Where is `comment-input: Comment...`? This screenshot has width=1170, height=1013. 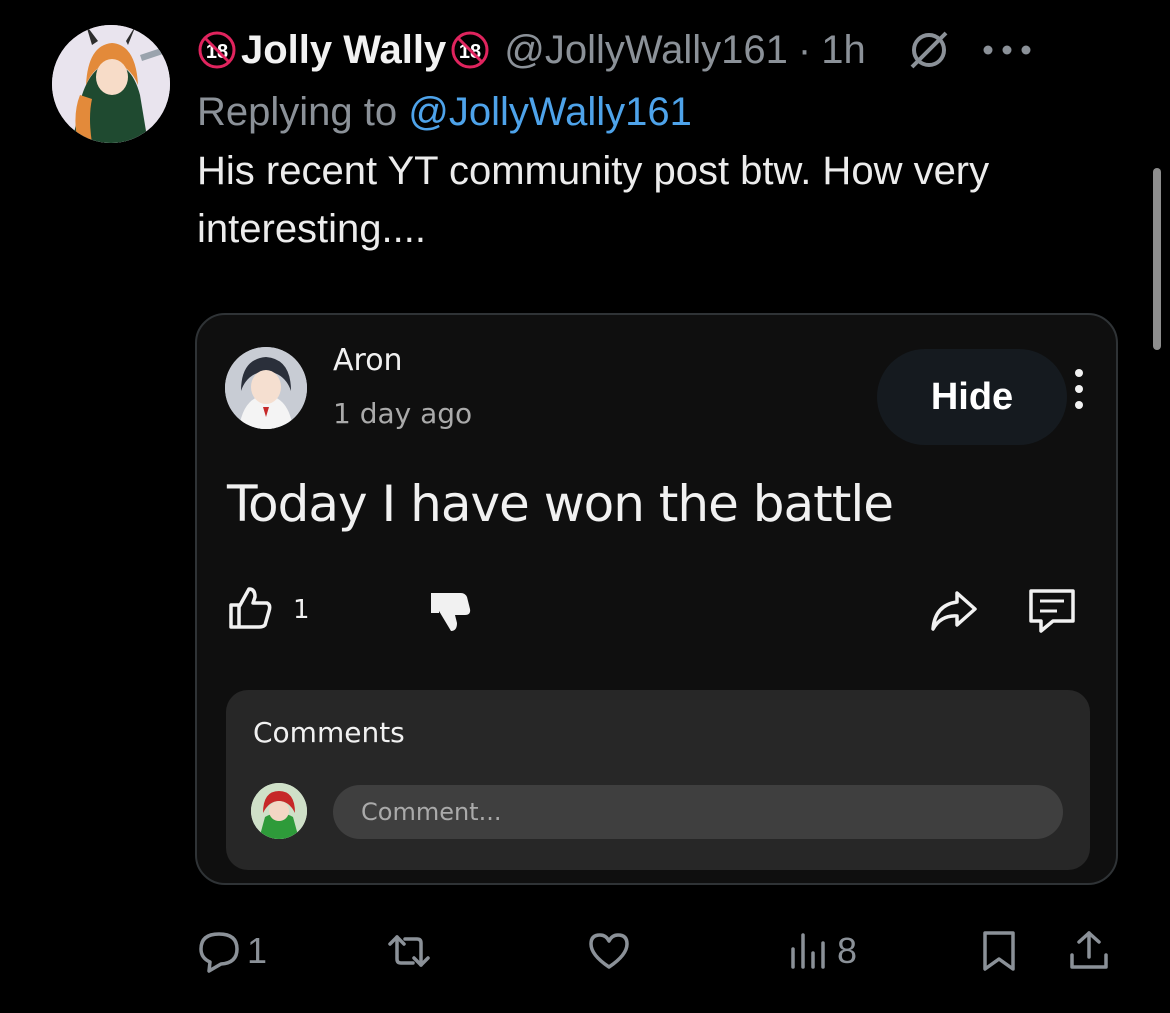
comment-input: Comment... is located at coordinates (698, 812).